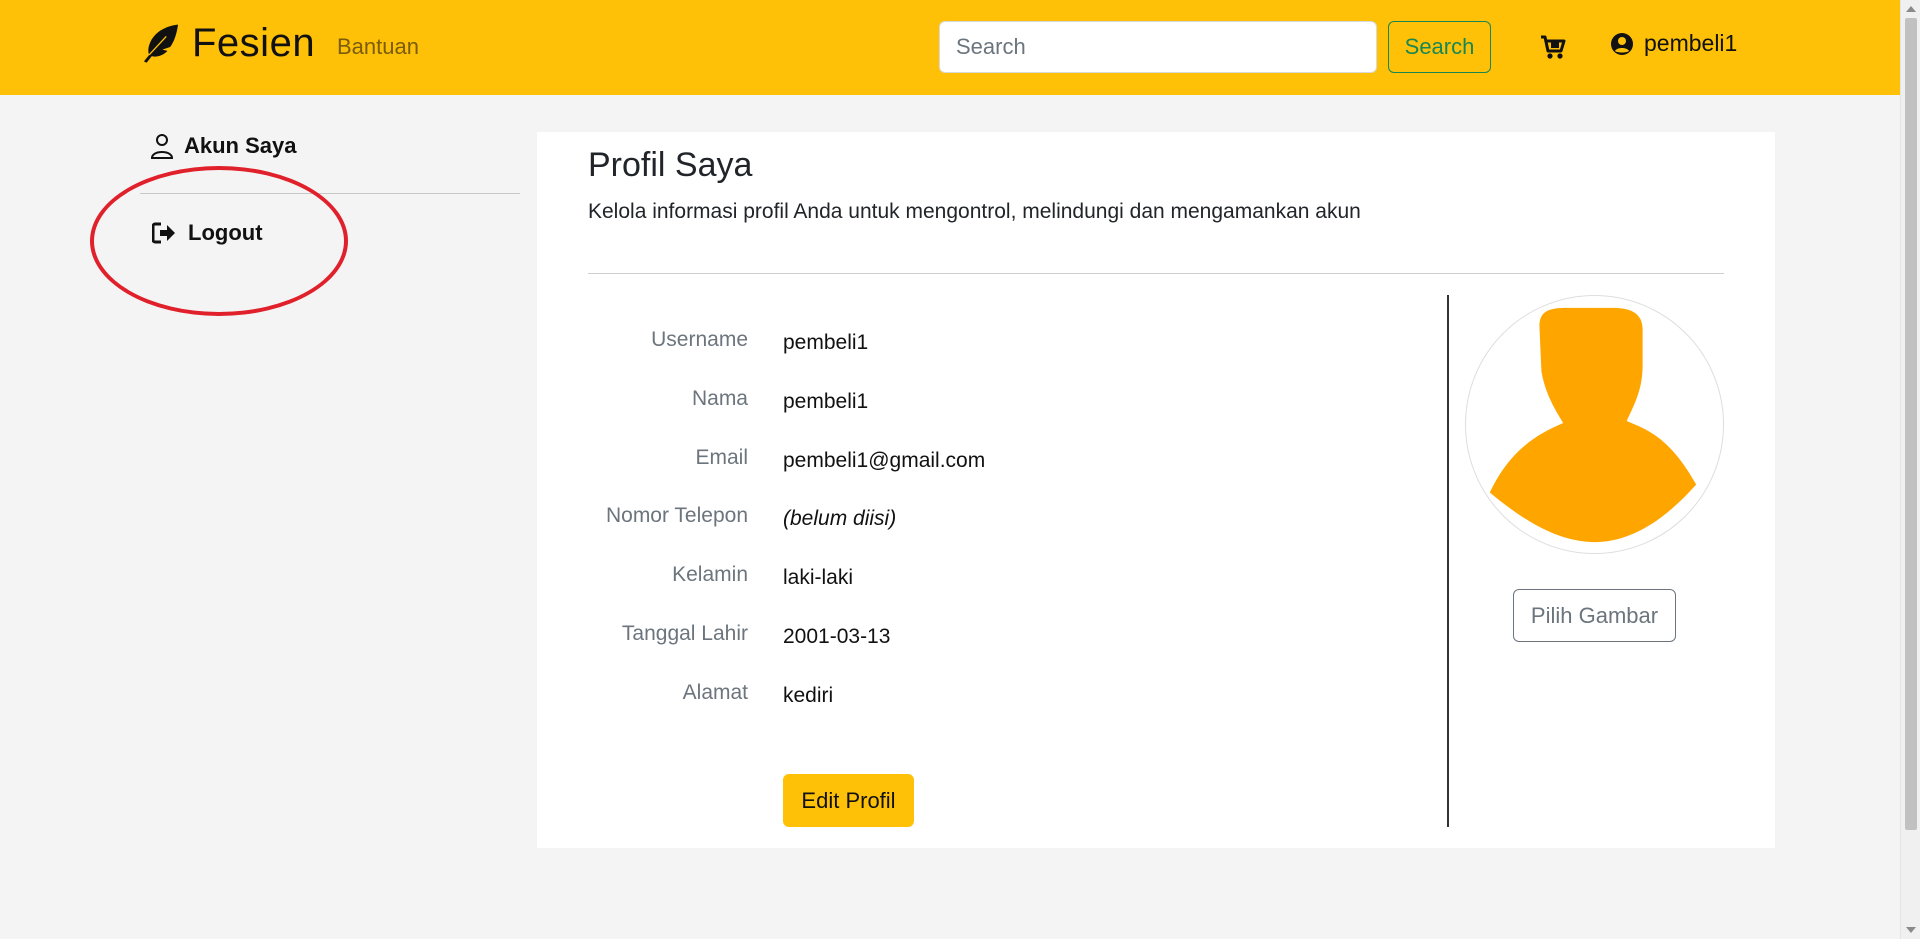 The width and height of the screenshot is (1920, 939). What do you see at coordinates (1158, 47) in the screenshot?
I see `search-input` at bounding box center [1158, 47].